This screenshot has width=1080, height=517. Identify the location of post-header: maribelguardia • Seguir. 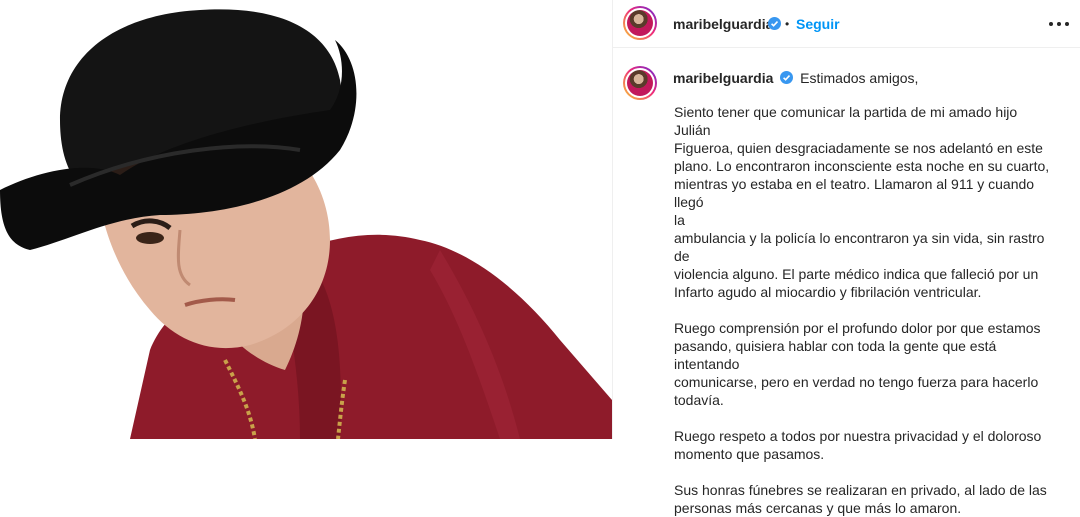
(846, 24).